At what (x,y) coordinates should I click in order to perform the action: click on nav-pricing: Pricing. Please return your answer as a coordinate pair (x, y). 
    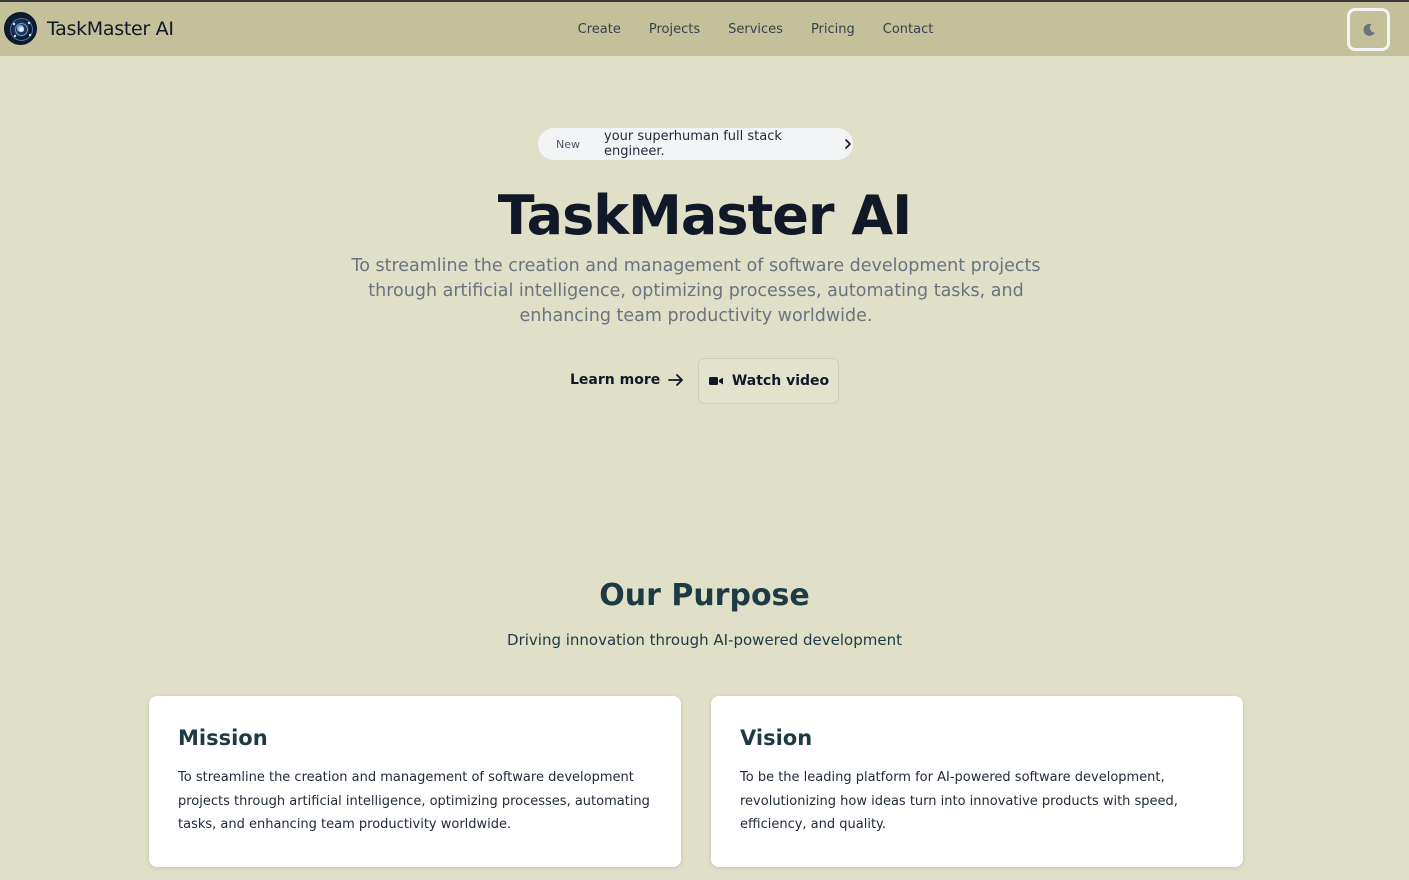
    Looking at the image, I should click on (833, 29).